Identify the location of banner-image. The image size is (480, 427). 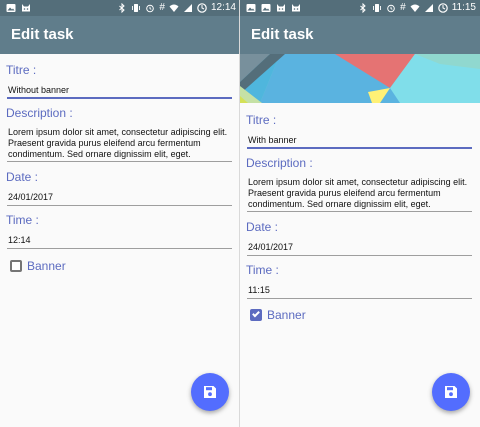
(360, 78).